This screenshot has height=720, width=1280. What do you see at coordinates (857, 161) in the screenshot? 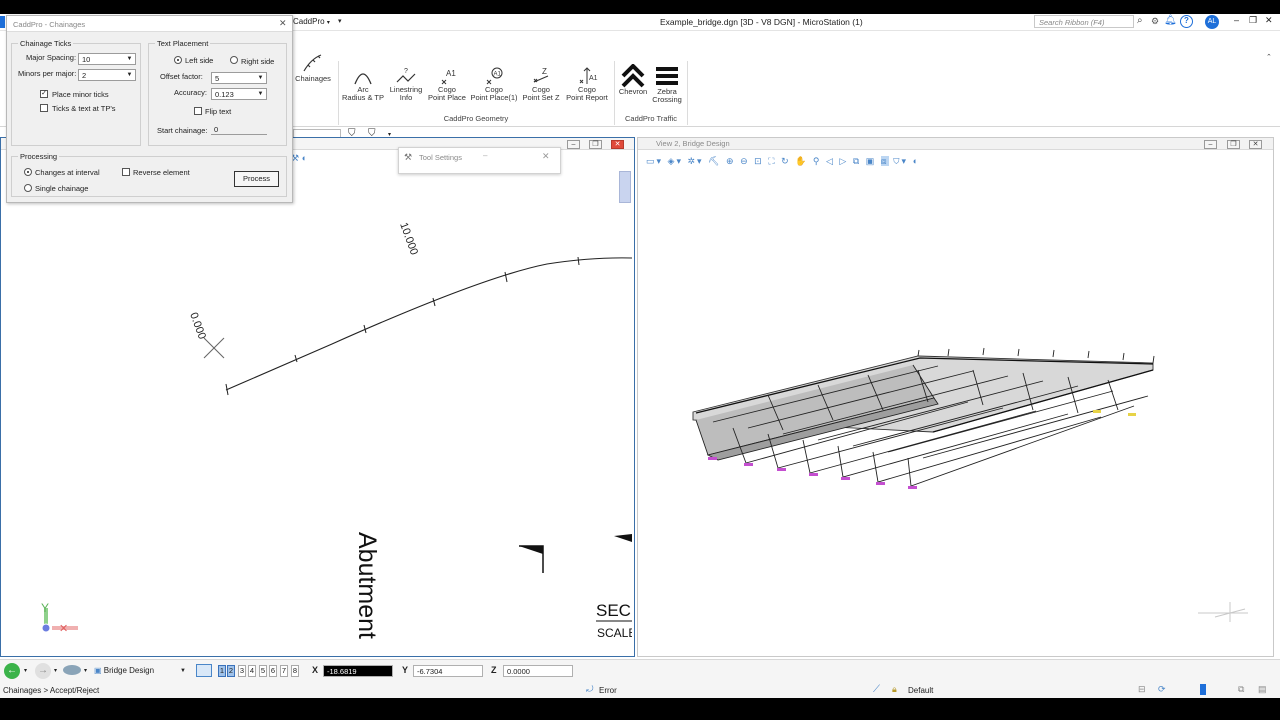
I see `copy-view-icon: ⧉` at bounding box center [857, 161].